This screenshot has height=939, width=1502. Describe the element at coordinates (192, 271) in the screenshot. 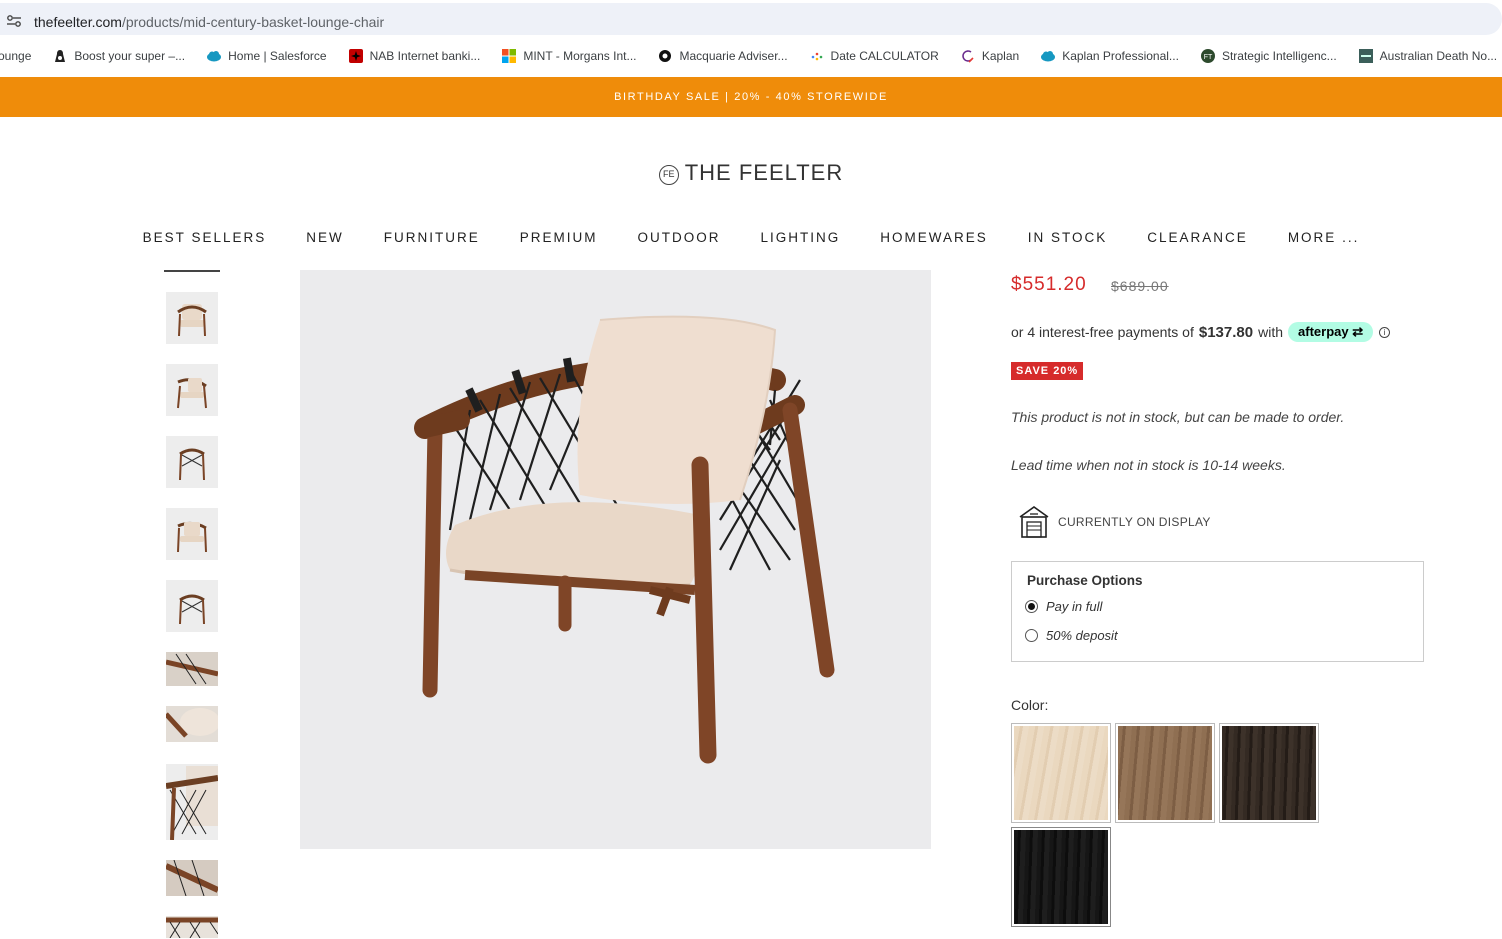

I see `active-thumbnail-indicator` at that location.